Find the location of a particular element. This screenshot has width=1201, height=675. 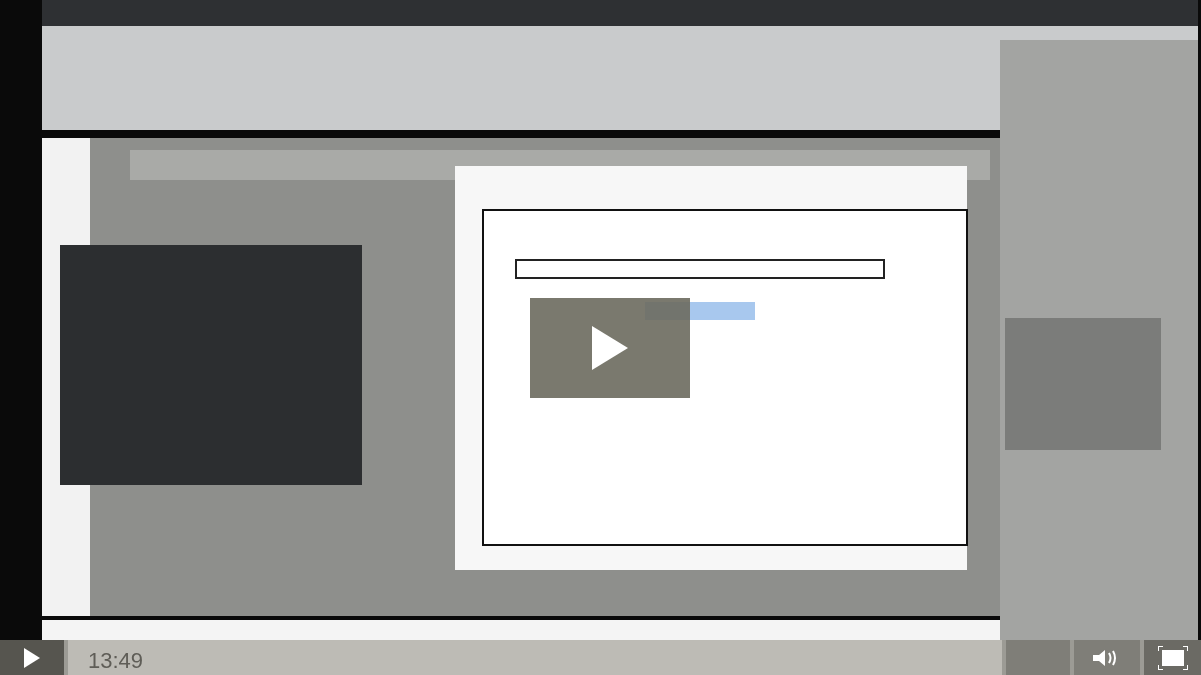

play-button is located at coordinates (34, 657).